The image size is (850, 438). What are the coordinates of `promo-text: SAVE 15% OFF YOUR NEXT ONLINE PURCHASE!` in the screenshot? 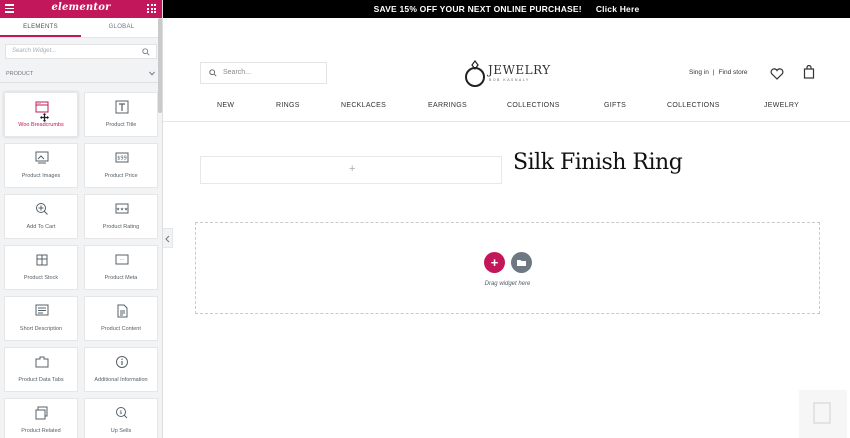 It's located at (477, 9).